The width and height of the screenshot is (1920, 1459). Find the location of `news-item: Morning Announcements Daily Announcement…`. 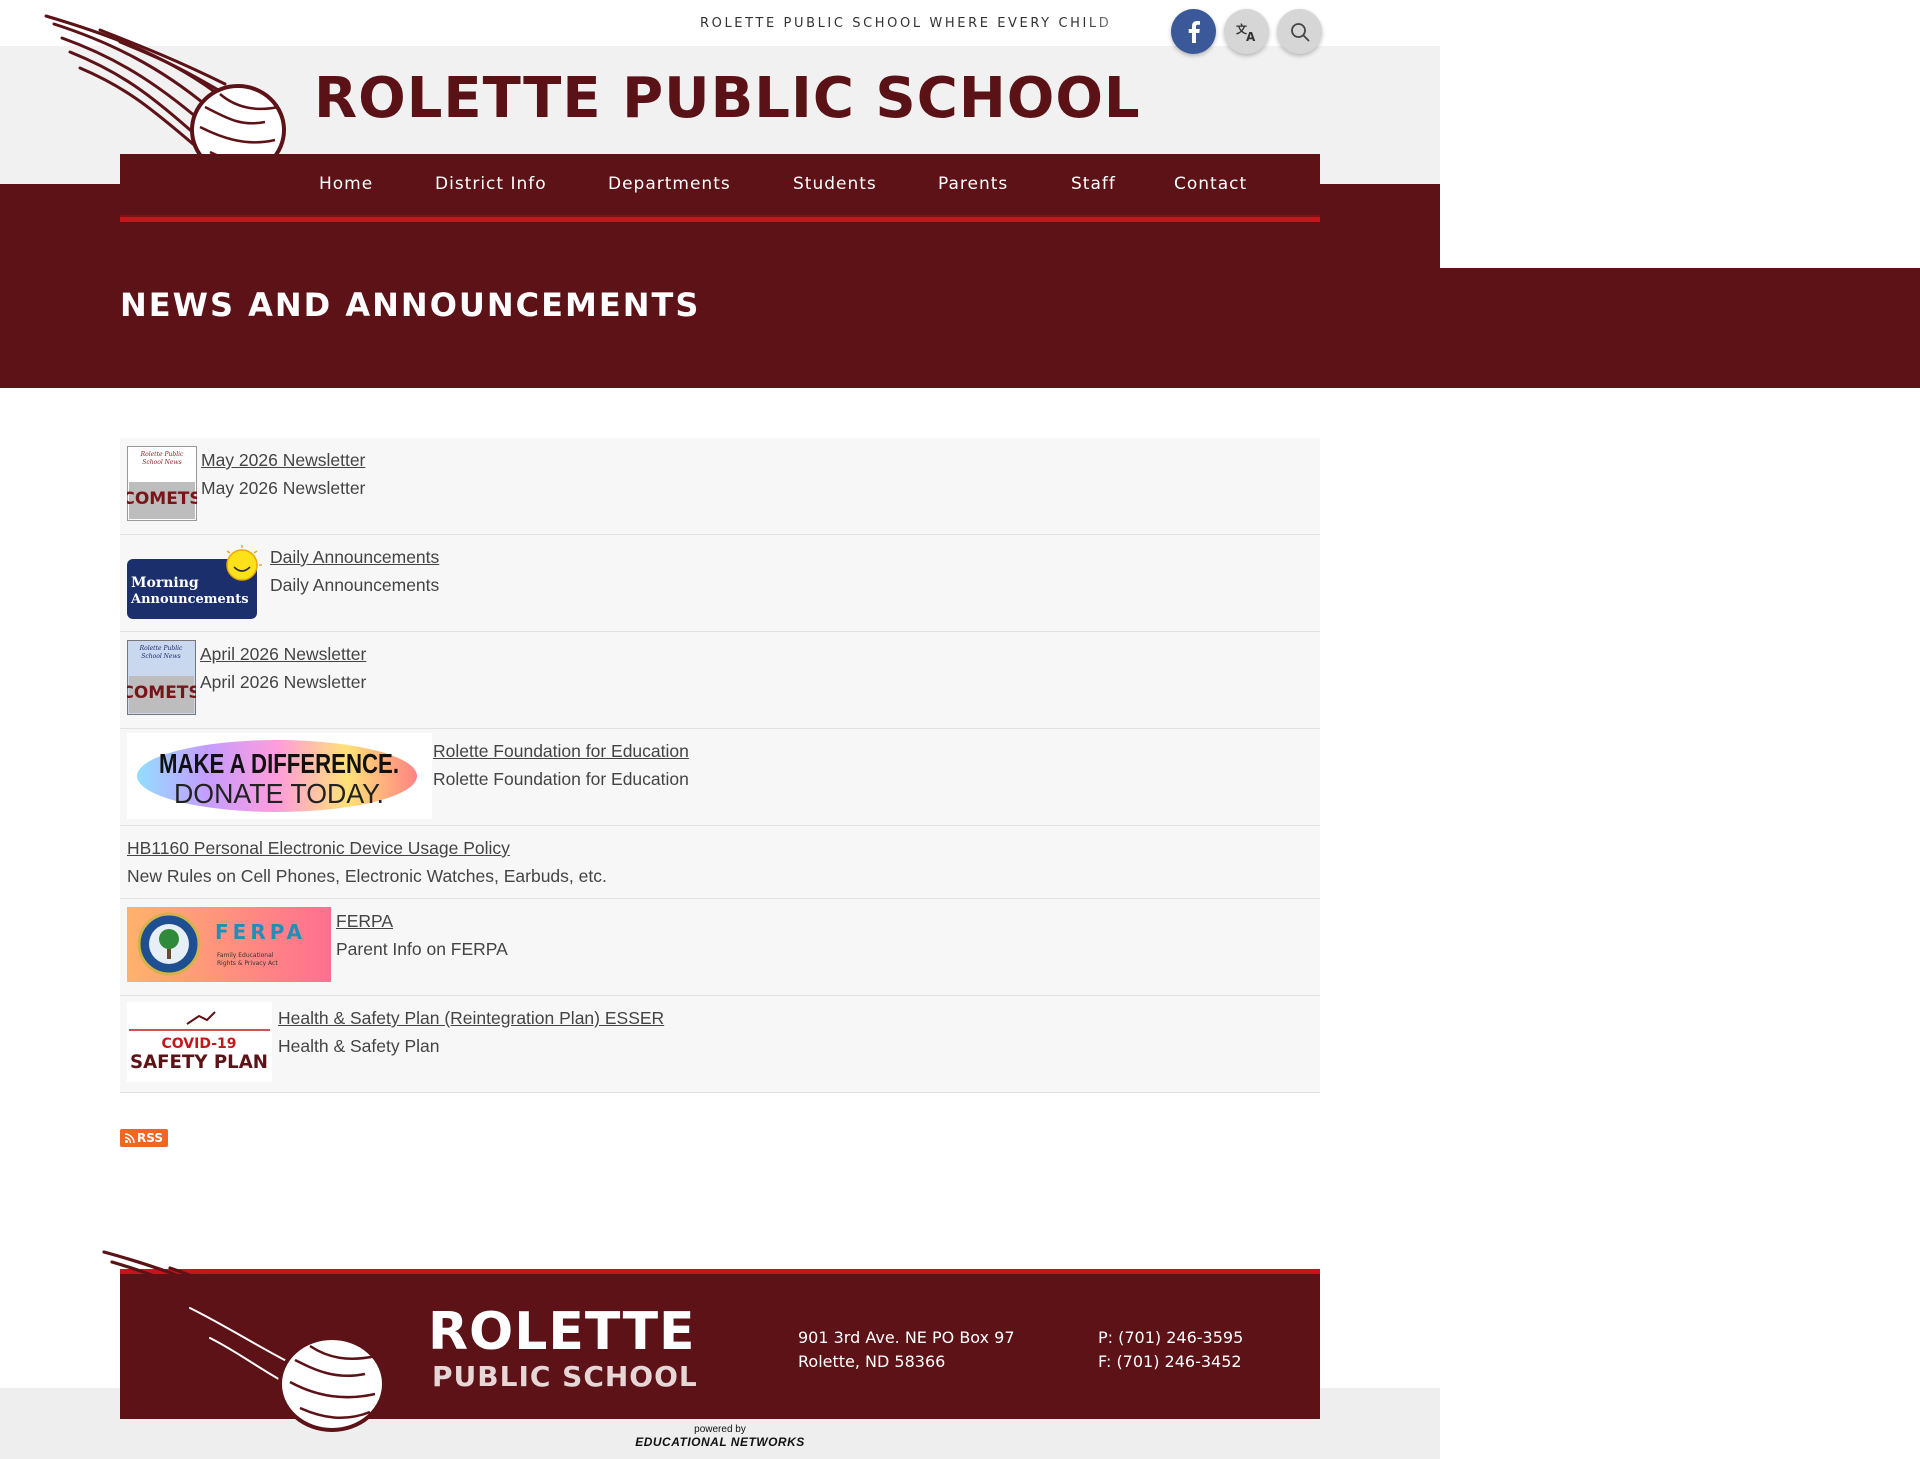

news-item: Morning Announcements Daily Announcement… is located at coordinates (720, 583).